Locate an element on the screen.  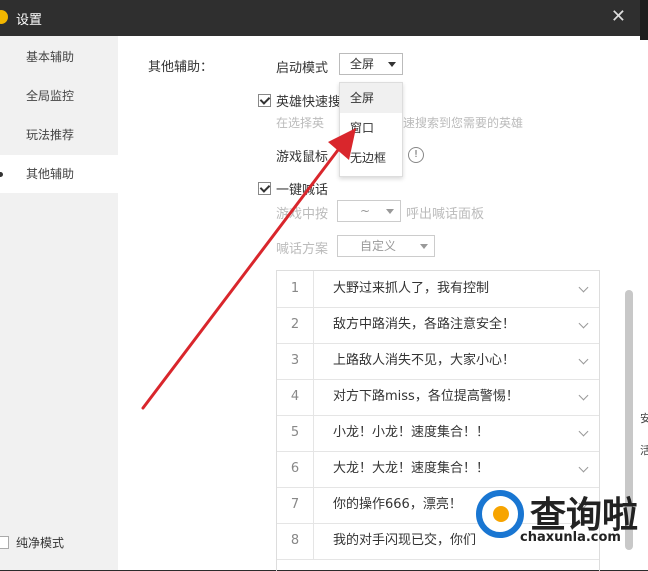
launch-mode-label: 启动模式 is located at coordinates (302, 68).